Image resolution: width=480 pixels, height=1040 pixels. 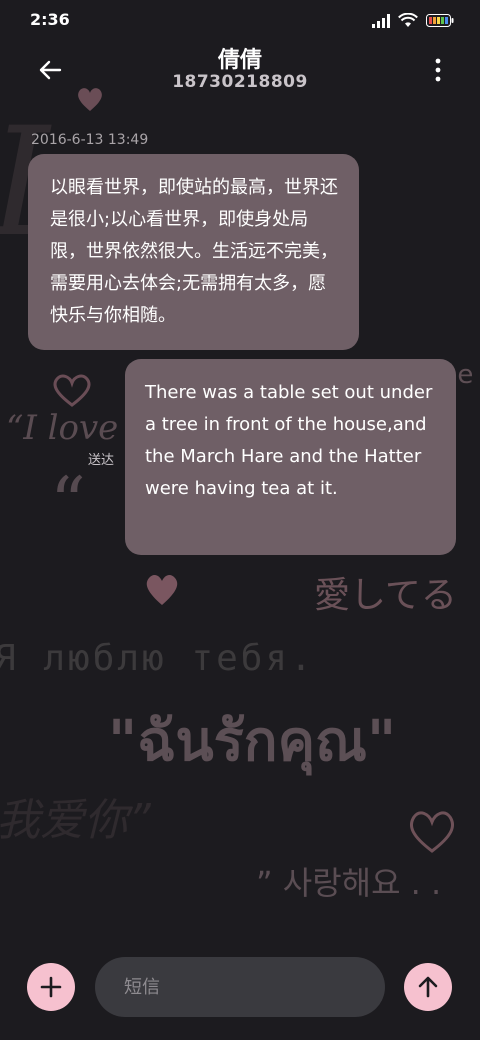 What do you see at coordinates (75, 820) in the screenshot?
I see `wallpaper-chinese: 我爱你”` at bounding box center [75, 820].